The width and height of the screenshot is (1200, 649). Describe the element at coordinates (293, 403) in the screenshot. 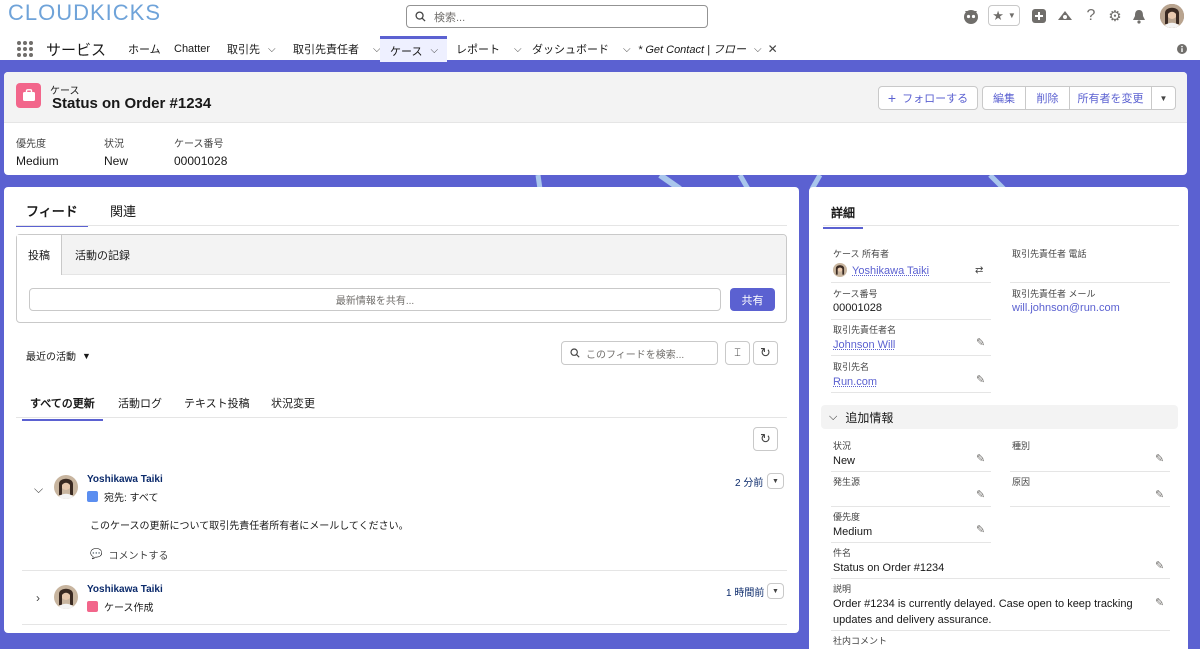

I see `filter-status-changes: 状況変更` at that location.